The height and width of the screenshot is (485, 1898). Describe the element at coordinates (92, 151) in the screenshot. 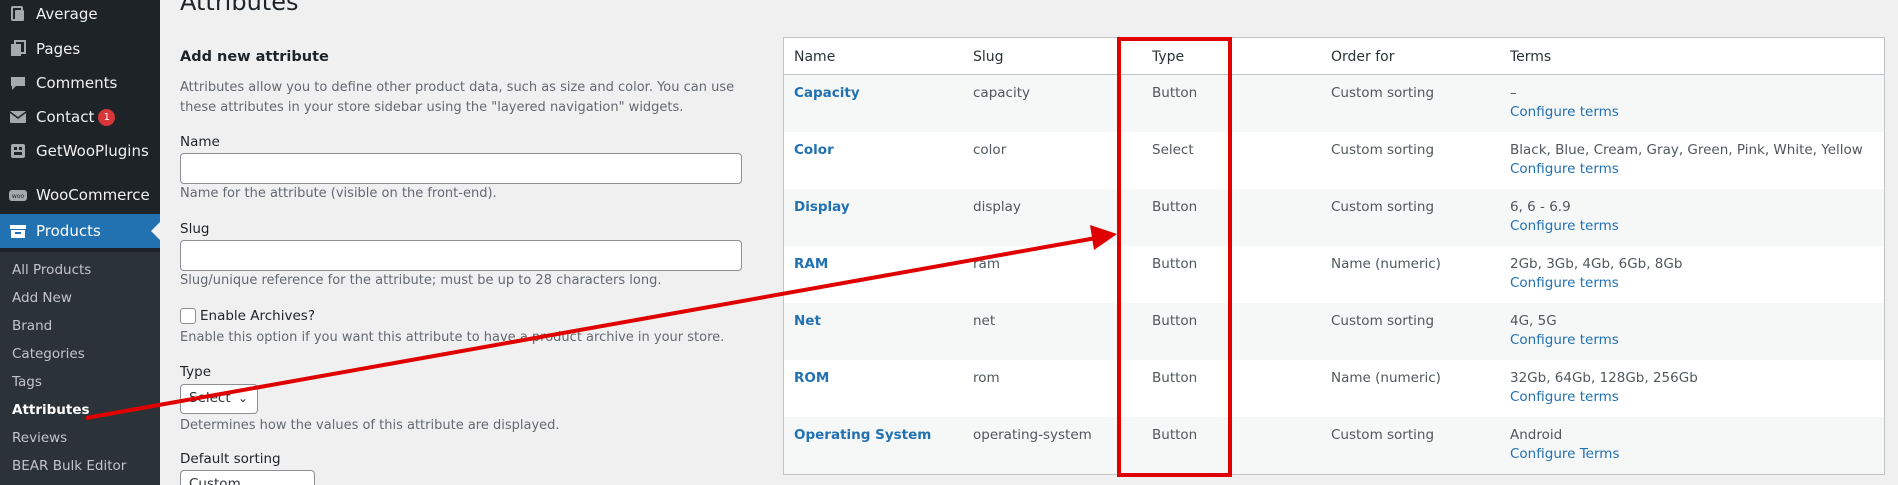

I see `menu-label-getwooplugins: GetWooPlugins` at that location.